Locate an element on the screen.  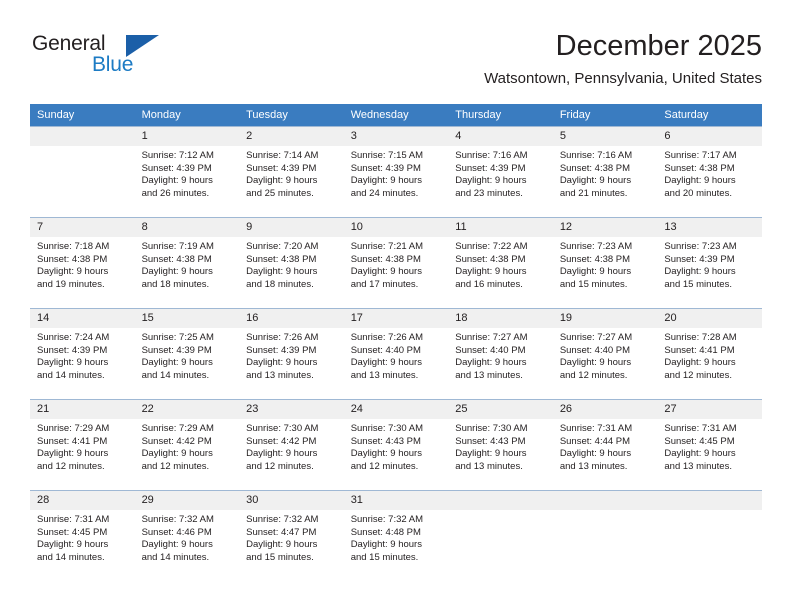
sunrise-text: Sunrise: 7:27 AM is located at coordinates (596, 337).